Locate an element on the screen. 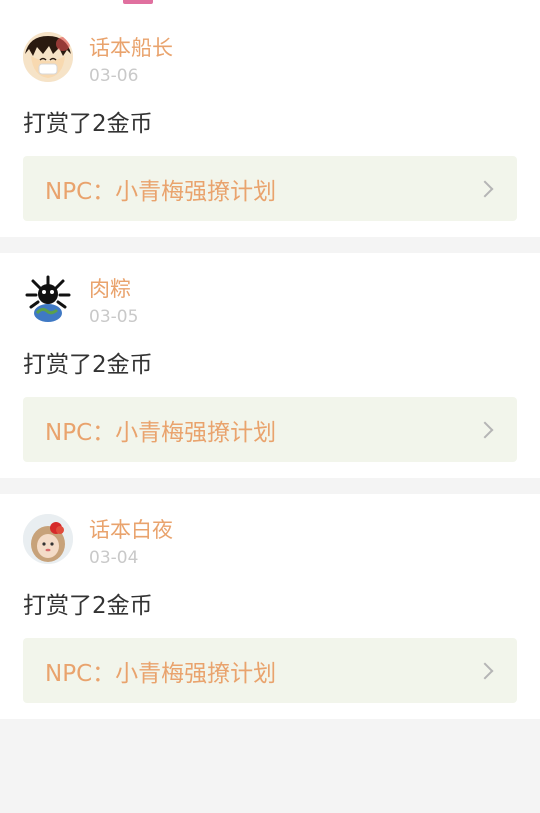 The width and height of the screenshot is (540, 813). top-strip is located at coordinates (270, 6).